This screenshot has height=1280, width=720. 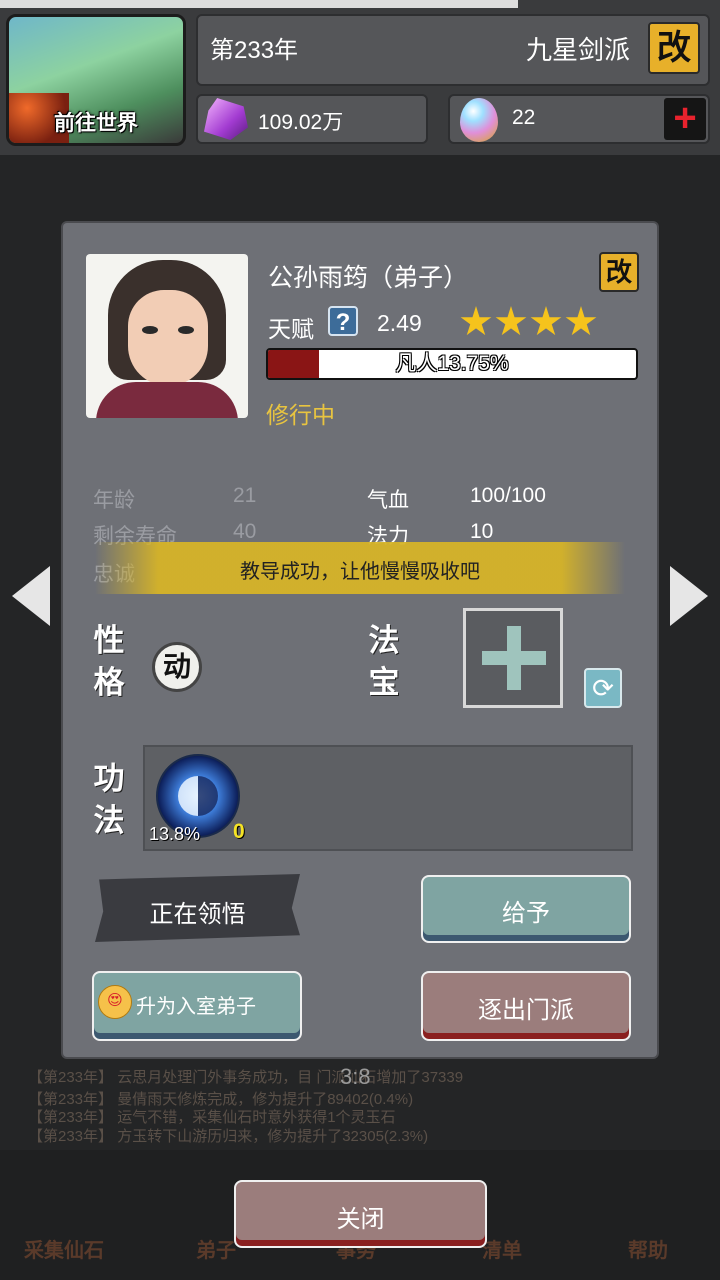 I want to click on previous-disciple-arrow-icon, so click(x=31, y=596).